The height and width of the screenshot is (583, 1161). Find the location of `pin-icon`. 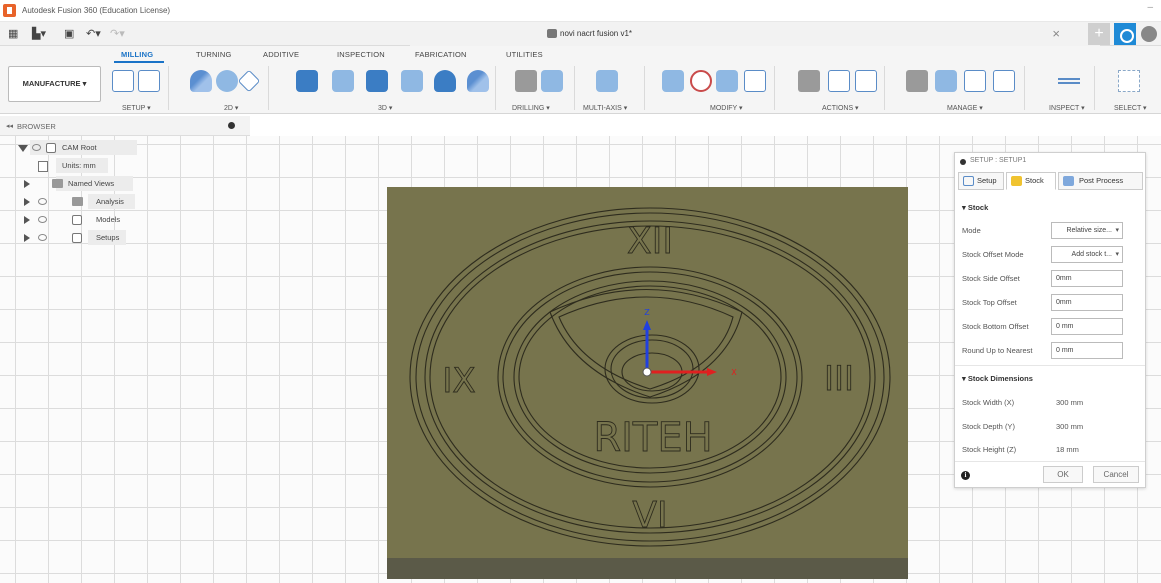

pin-icon is located at coordinates (231, 125).